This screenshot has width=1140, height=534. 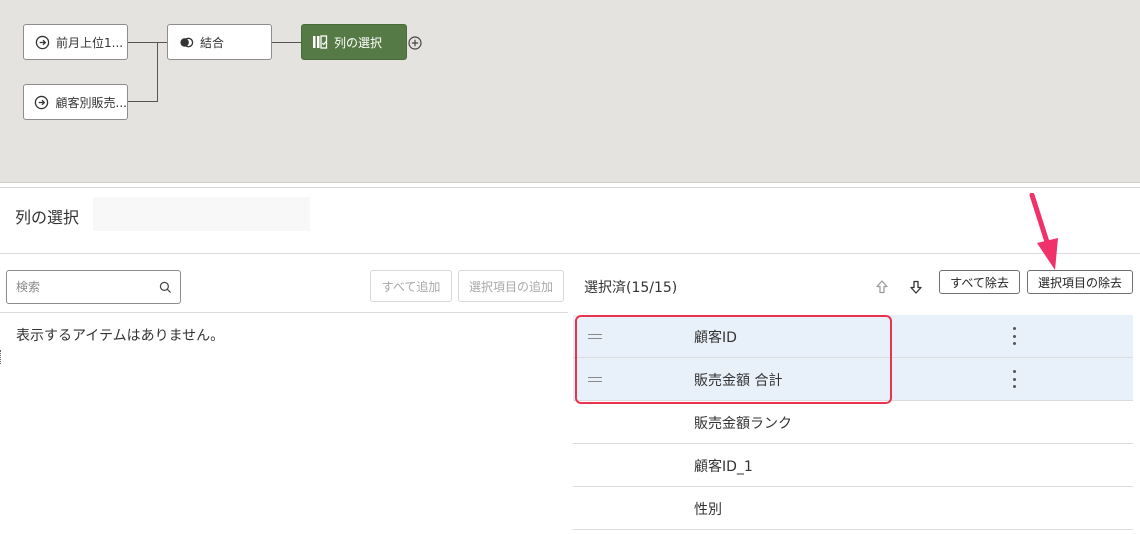 What do you see at coordinates (186, 42) in the screenshot?
I see `join-icon` at bounding box center [186, 42].